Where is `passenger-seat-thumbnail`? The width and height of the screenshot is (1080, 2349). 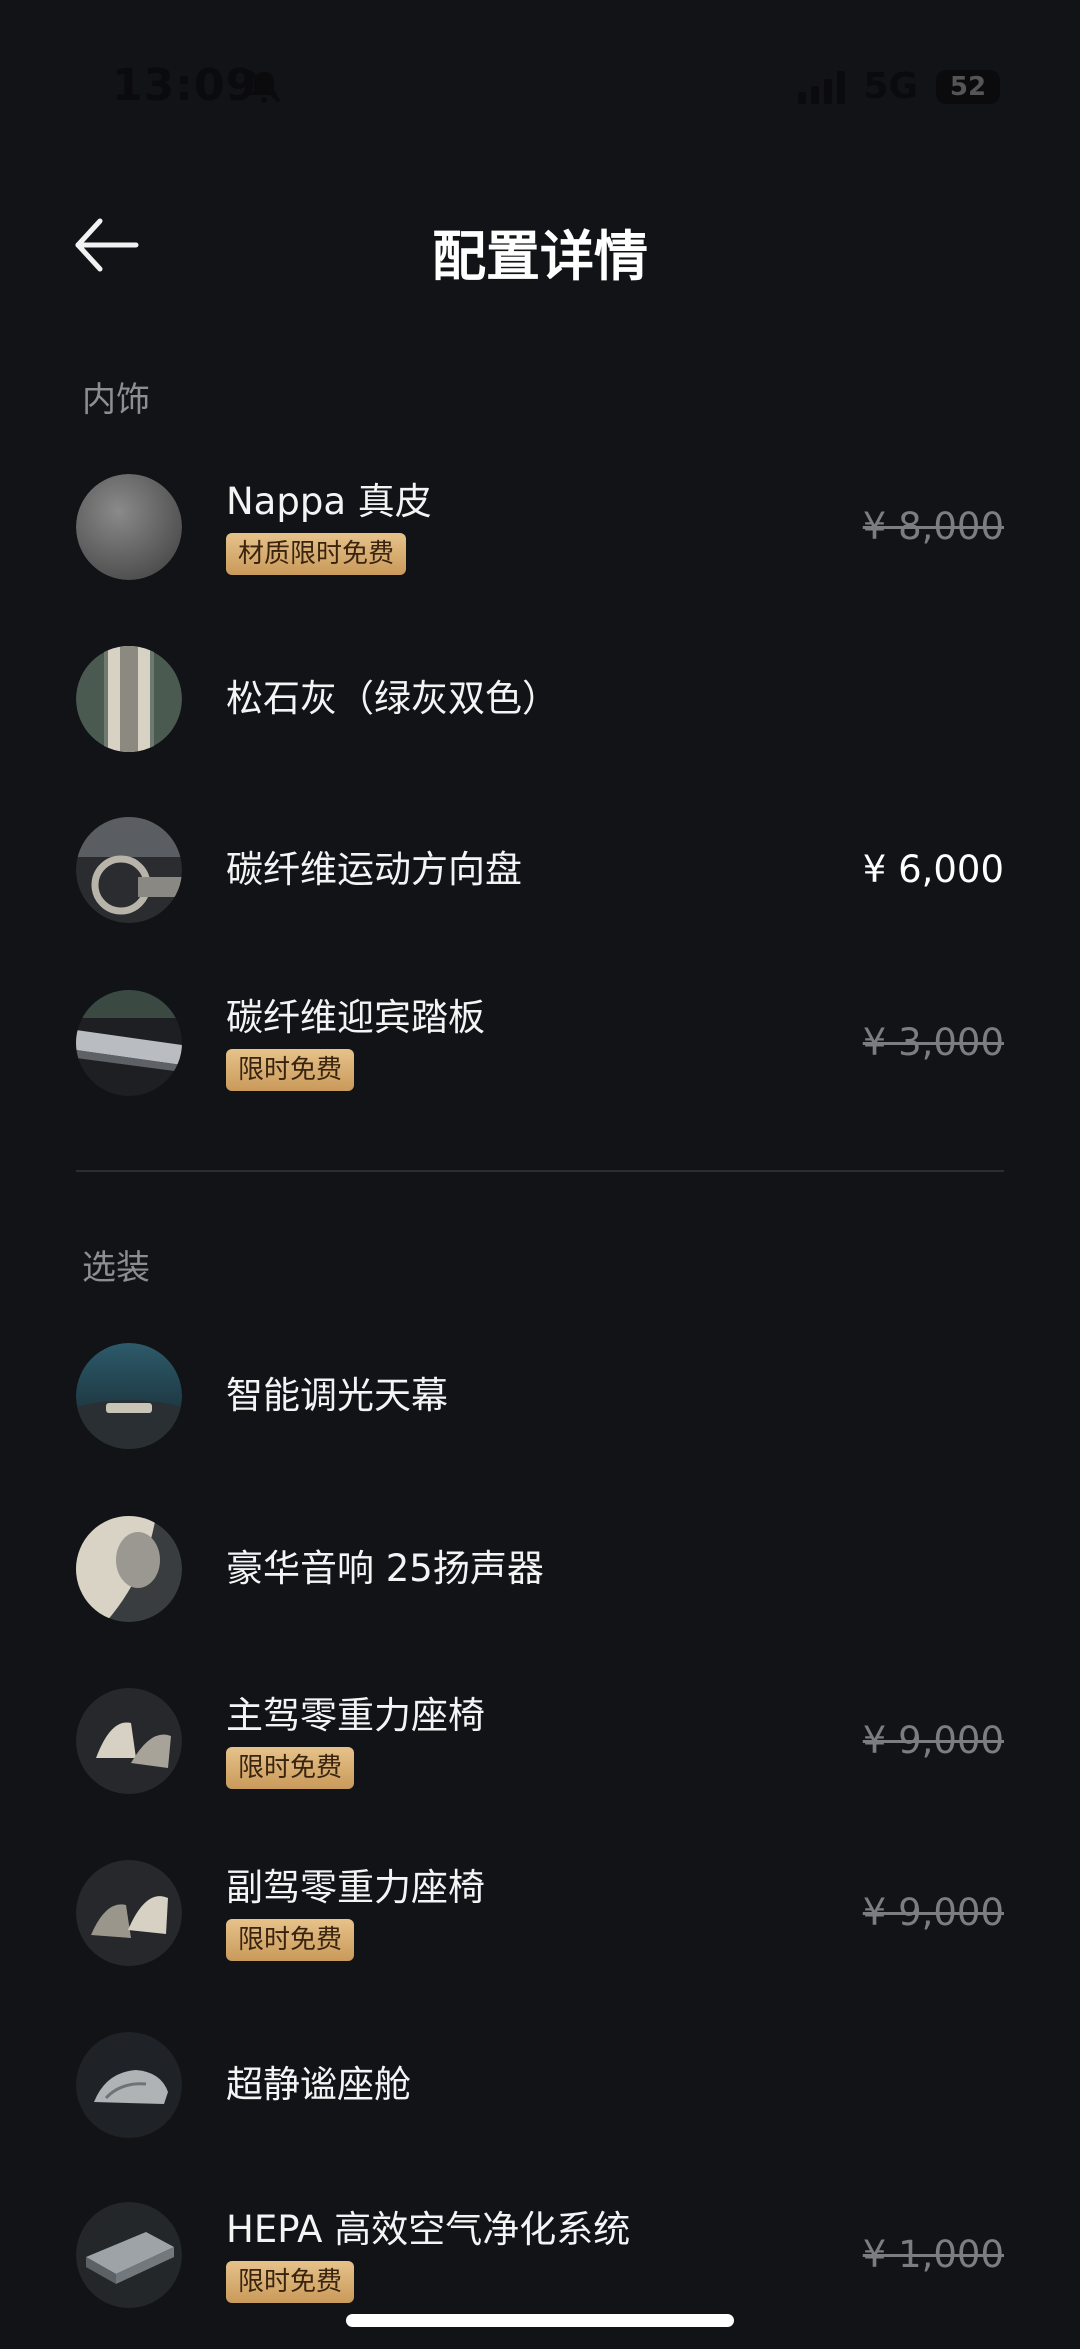 passenger-seat-thumbnail is located at coordinates (129, 1913).